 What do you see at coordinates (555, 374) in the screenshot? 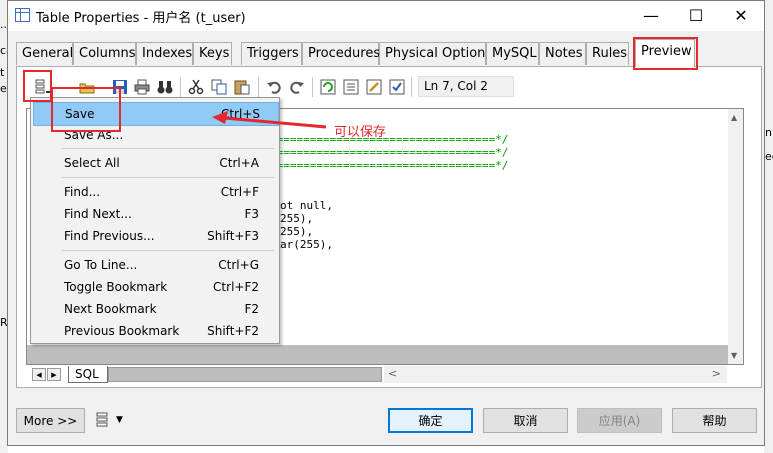
I see `horizontal-scrollbar: < >` at bounding box center [555, 374].